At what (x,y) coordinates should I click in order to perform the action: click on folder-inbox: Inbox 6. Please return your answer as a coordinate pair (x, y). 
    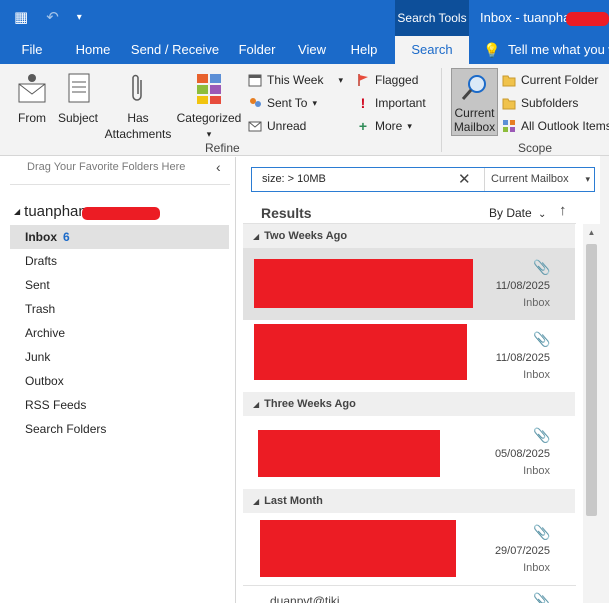
    Looking at the image, I should click on (119, 237).